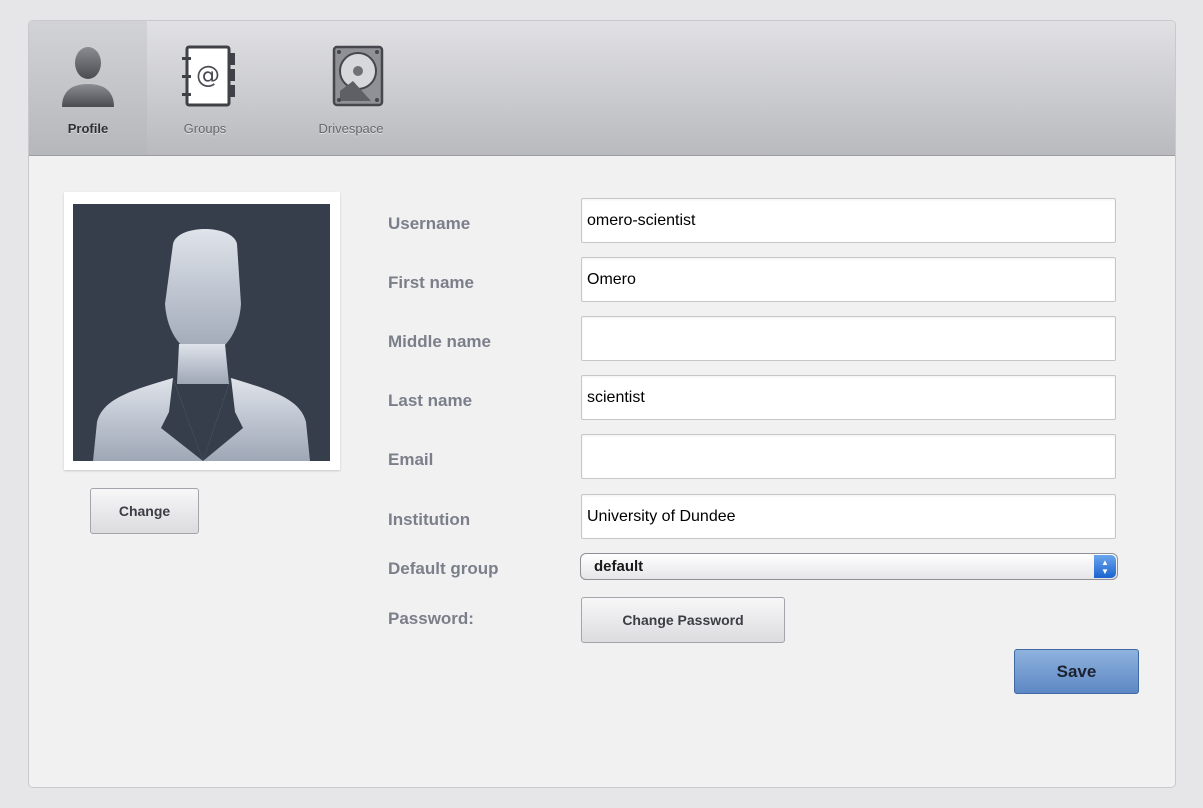 Image resolution: width=1203 pixels, height=808 pixels. I want to click on tab-groups: @ Groups, so click(205, 88).